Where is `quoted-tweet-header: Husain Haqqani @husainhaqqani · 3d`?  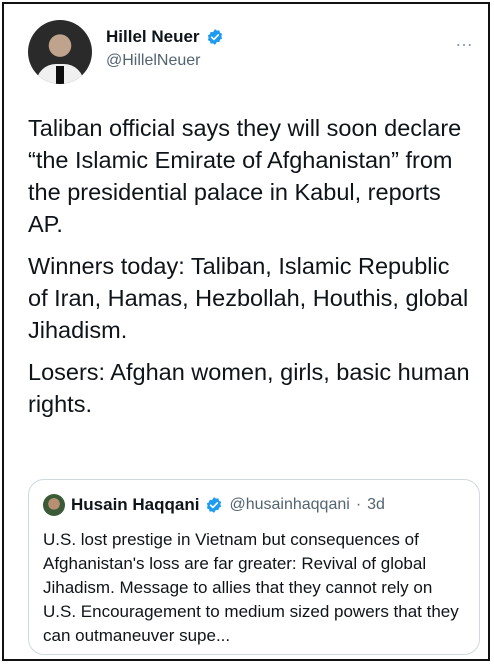
quoted-tweet-header: Husain Haqqani @husainhaqqani · 3d is located at coordinates (214, 505).